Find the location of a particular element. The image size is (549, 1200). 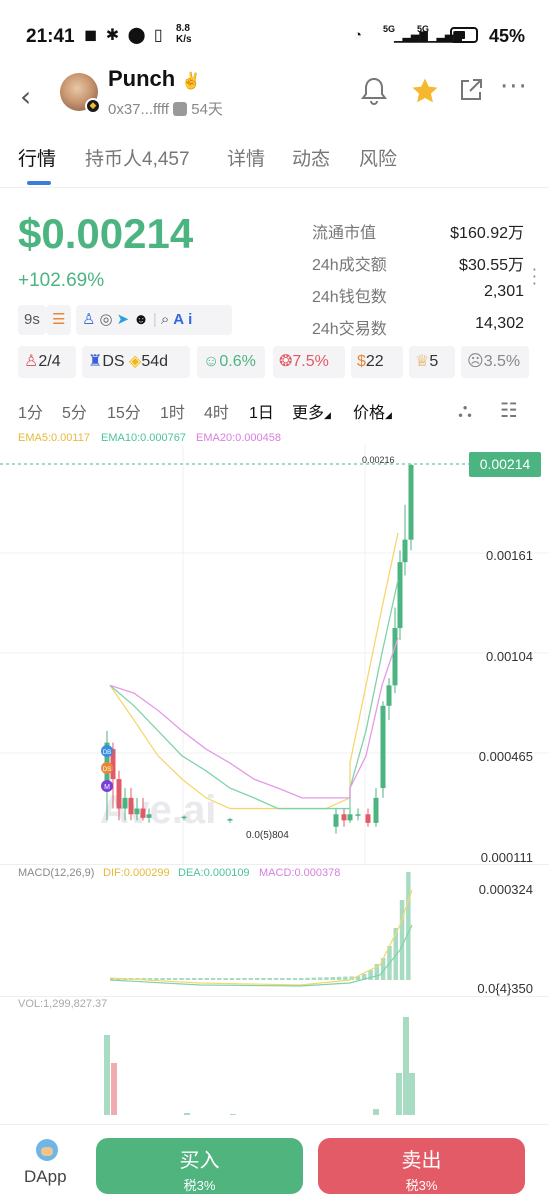

hand-icon: ✌ is located at coordinates (191, 81).